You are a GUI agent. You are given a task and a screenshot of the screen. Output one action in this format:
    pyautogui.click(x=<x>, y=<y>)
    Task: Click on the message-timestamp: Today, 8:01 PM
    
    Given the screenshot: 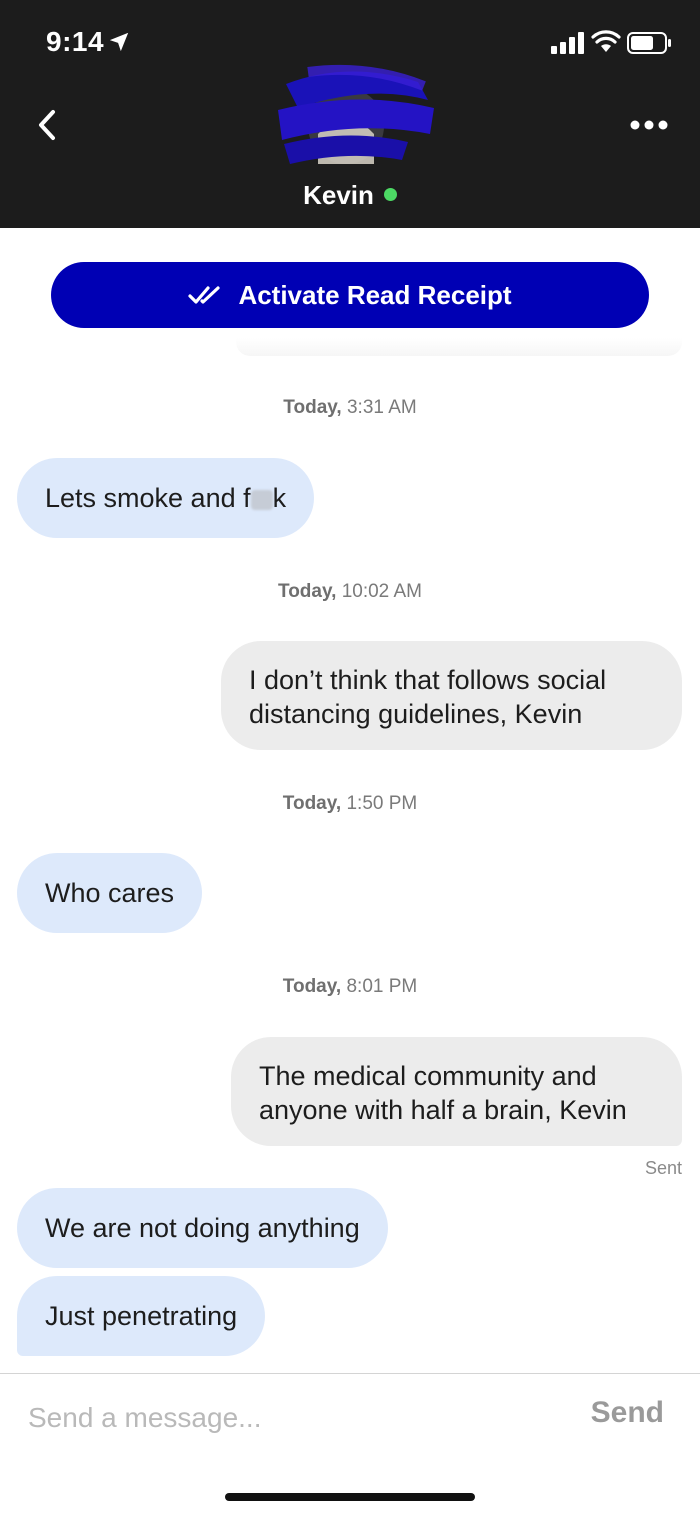 What is the action you would take?
    pyautogui.click(x=350, y=986)
    